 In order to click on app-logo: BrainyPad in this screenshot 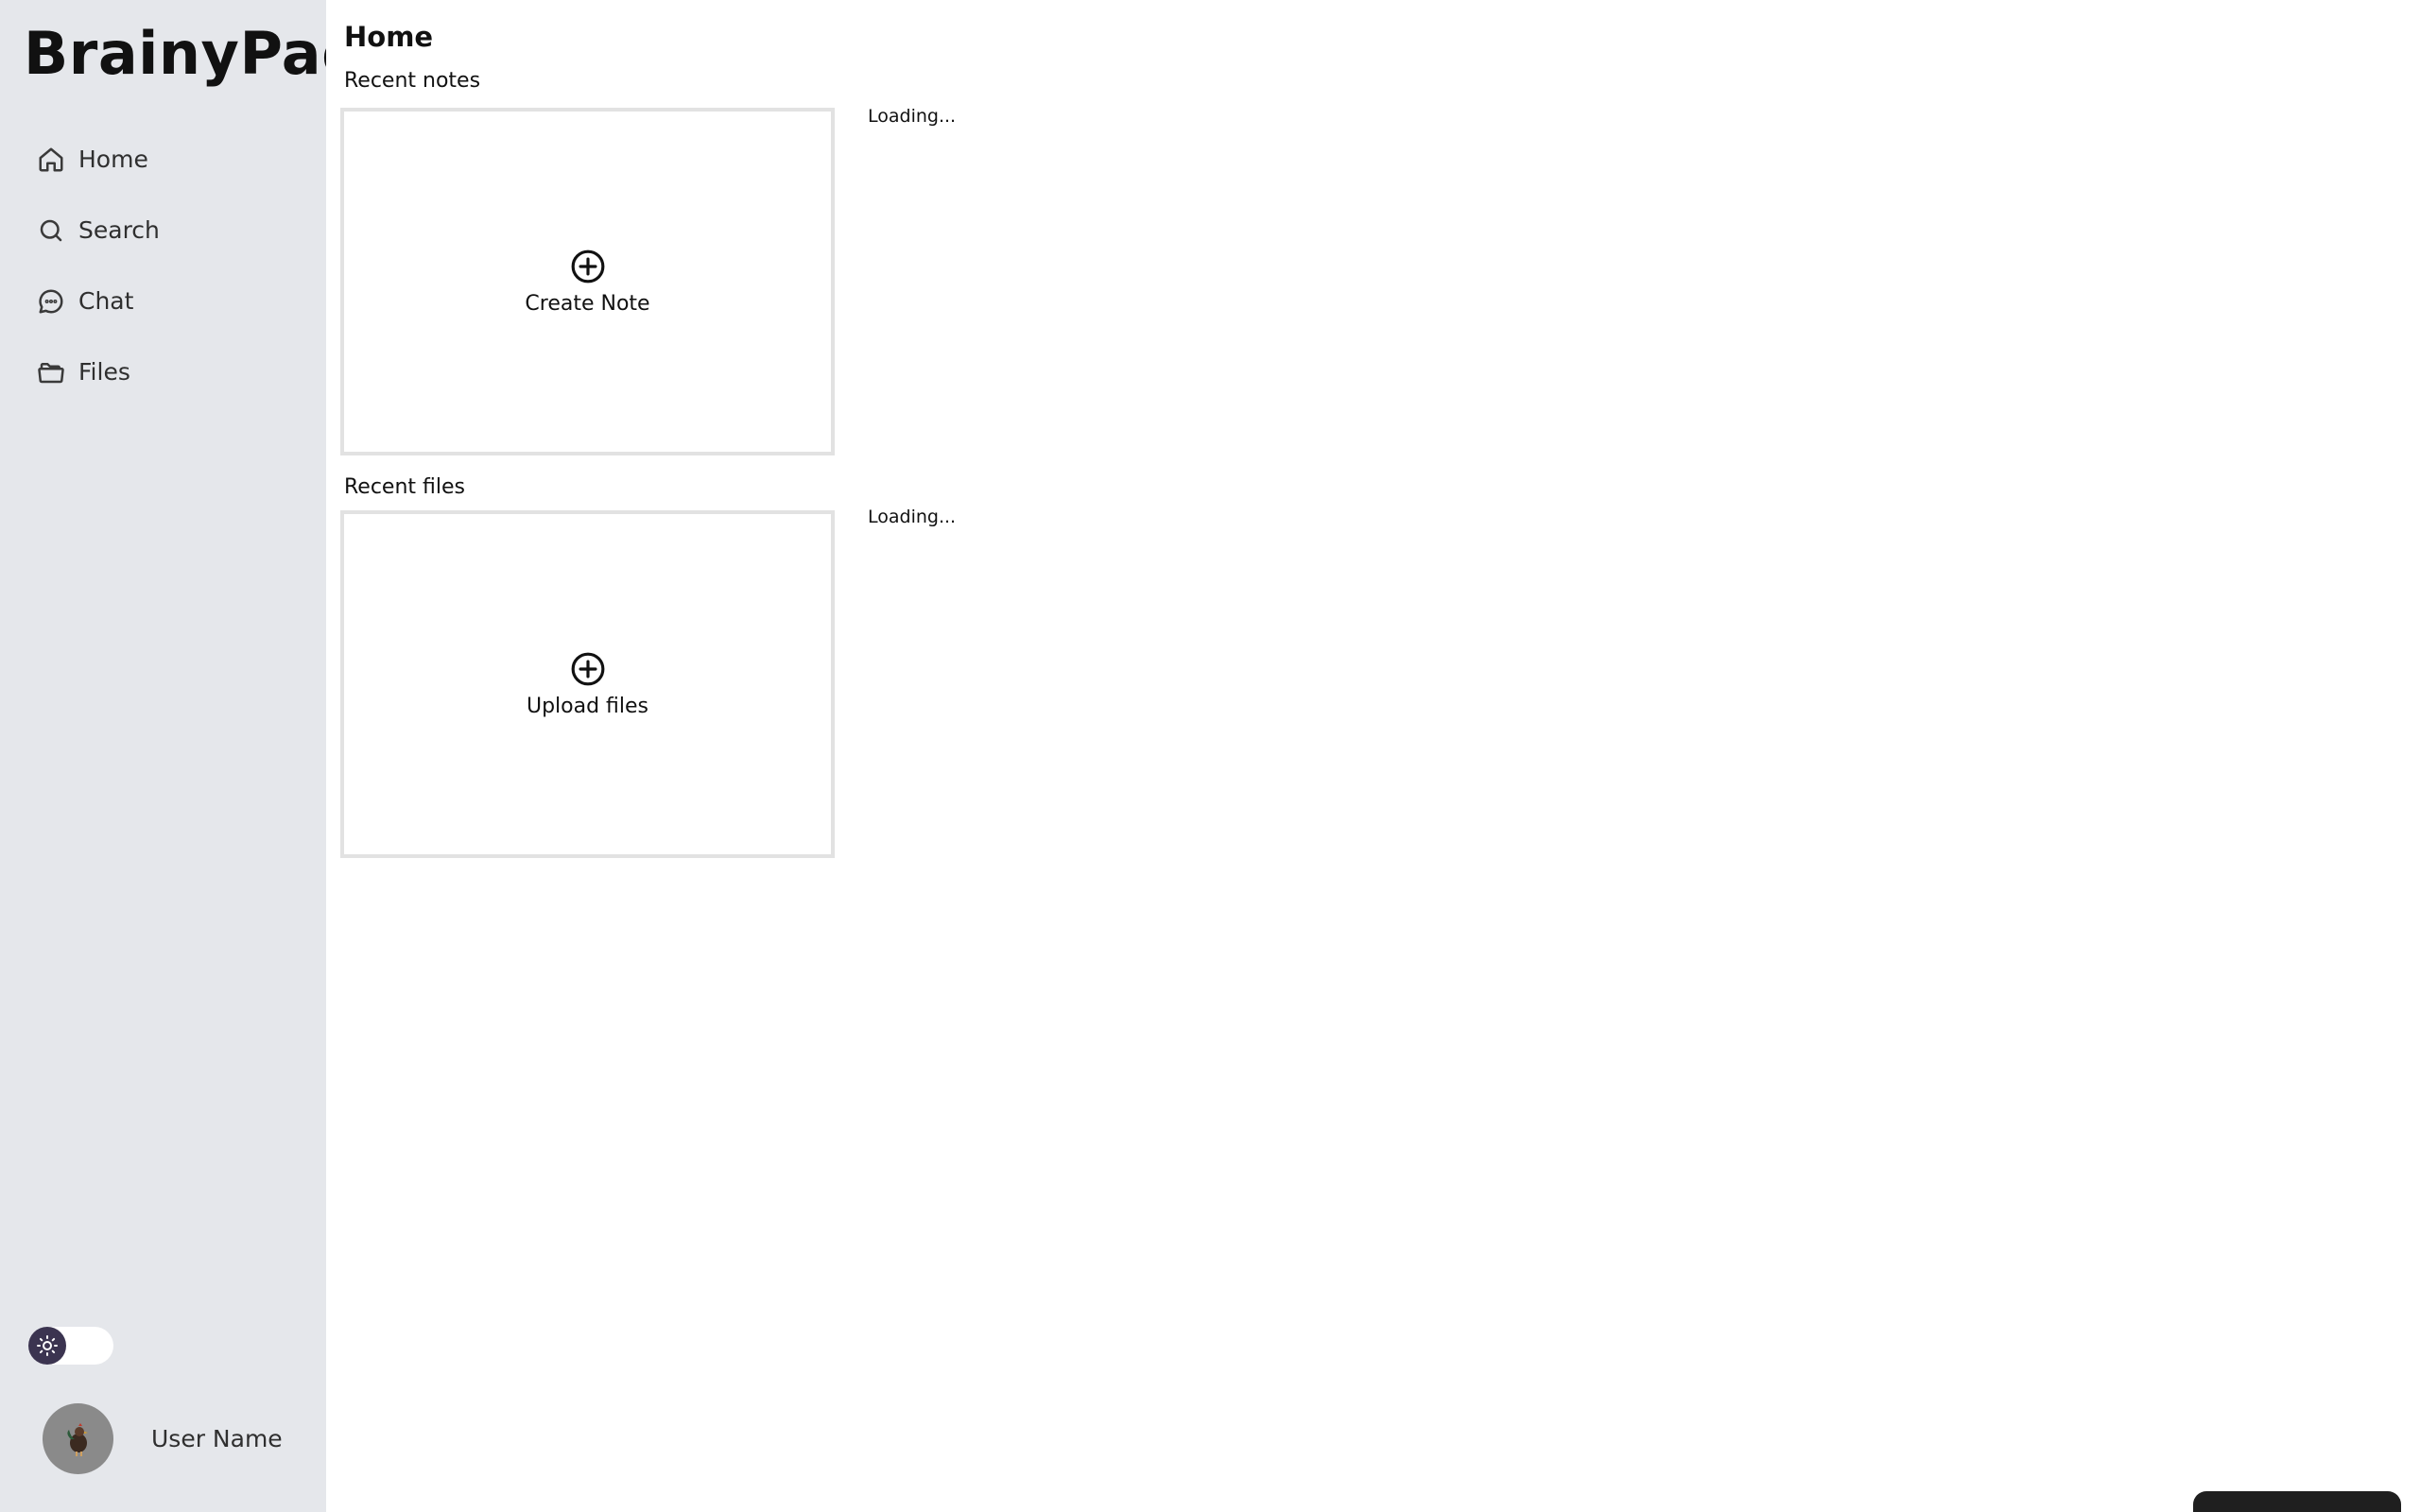, I will do `click(194, 53)`.